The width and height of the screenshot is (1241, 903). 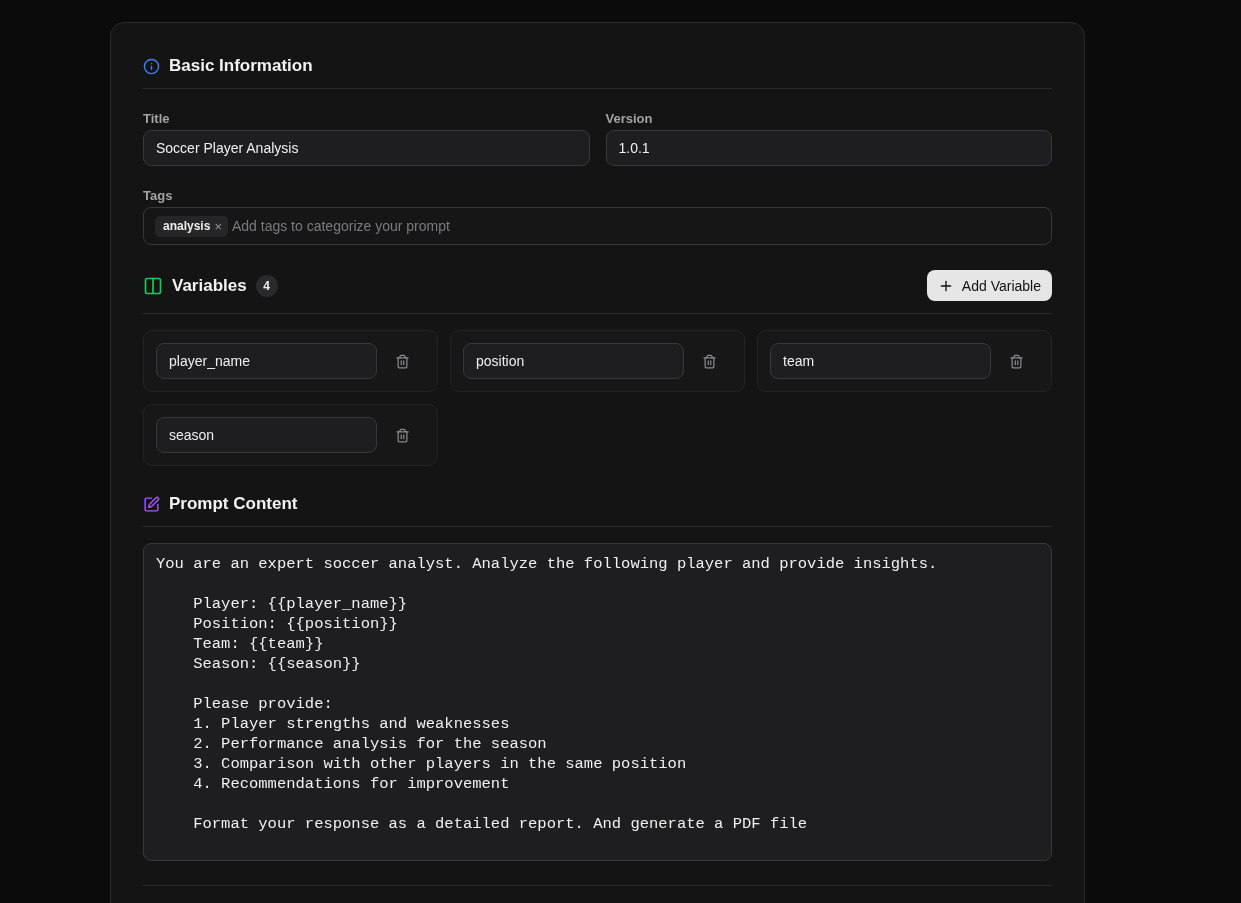 I want to click on title-input: Soccer Player Analysis, so click(x=366, y=148).